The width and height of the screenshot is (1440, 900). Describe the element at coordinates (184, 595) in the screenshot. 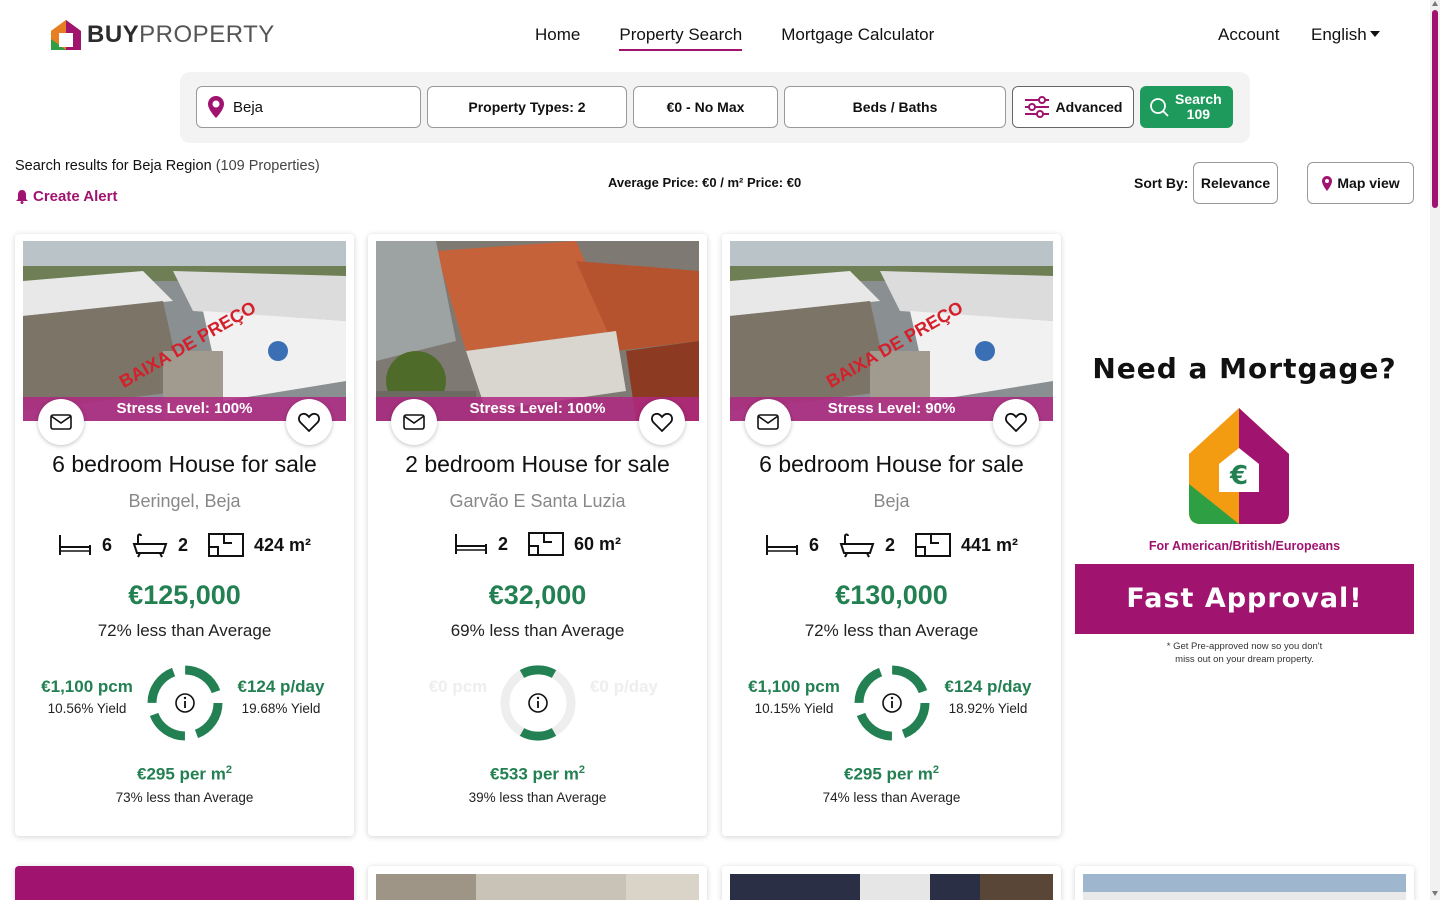

I see `listing-price: €125,000` at that location.